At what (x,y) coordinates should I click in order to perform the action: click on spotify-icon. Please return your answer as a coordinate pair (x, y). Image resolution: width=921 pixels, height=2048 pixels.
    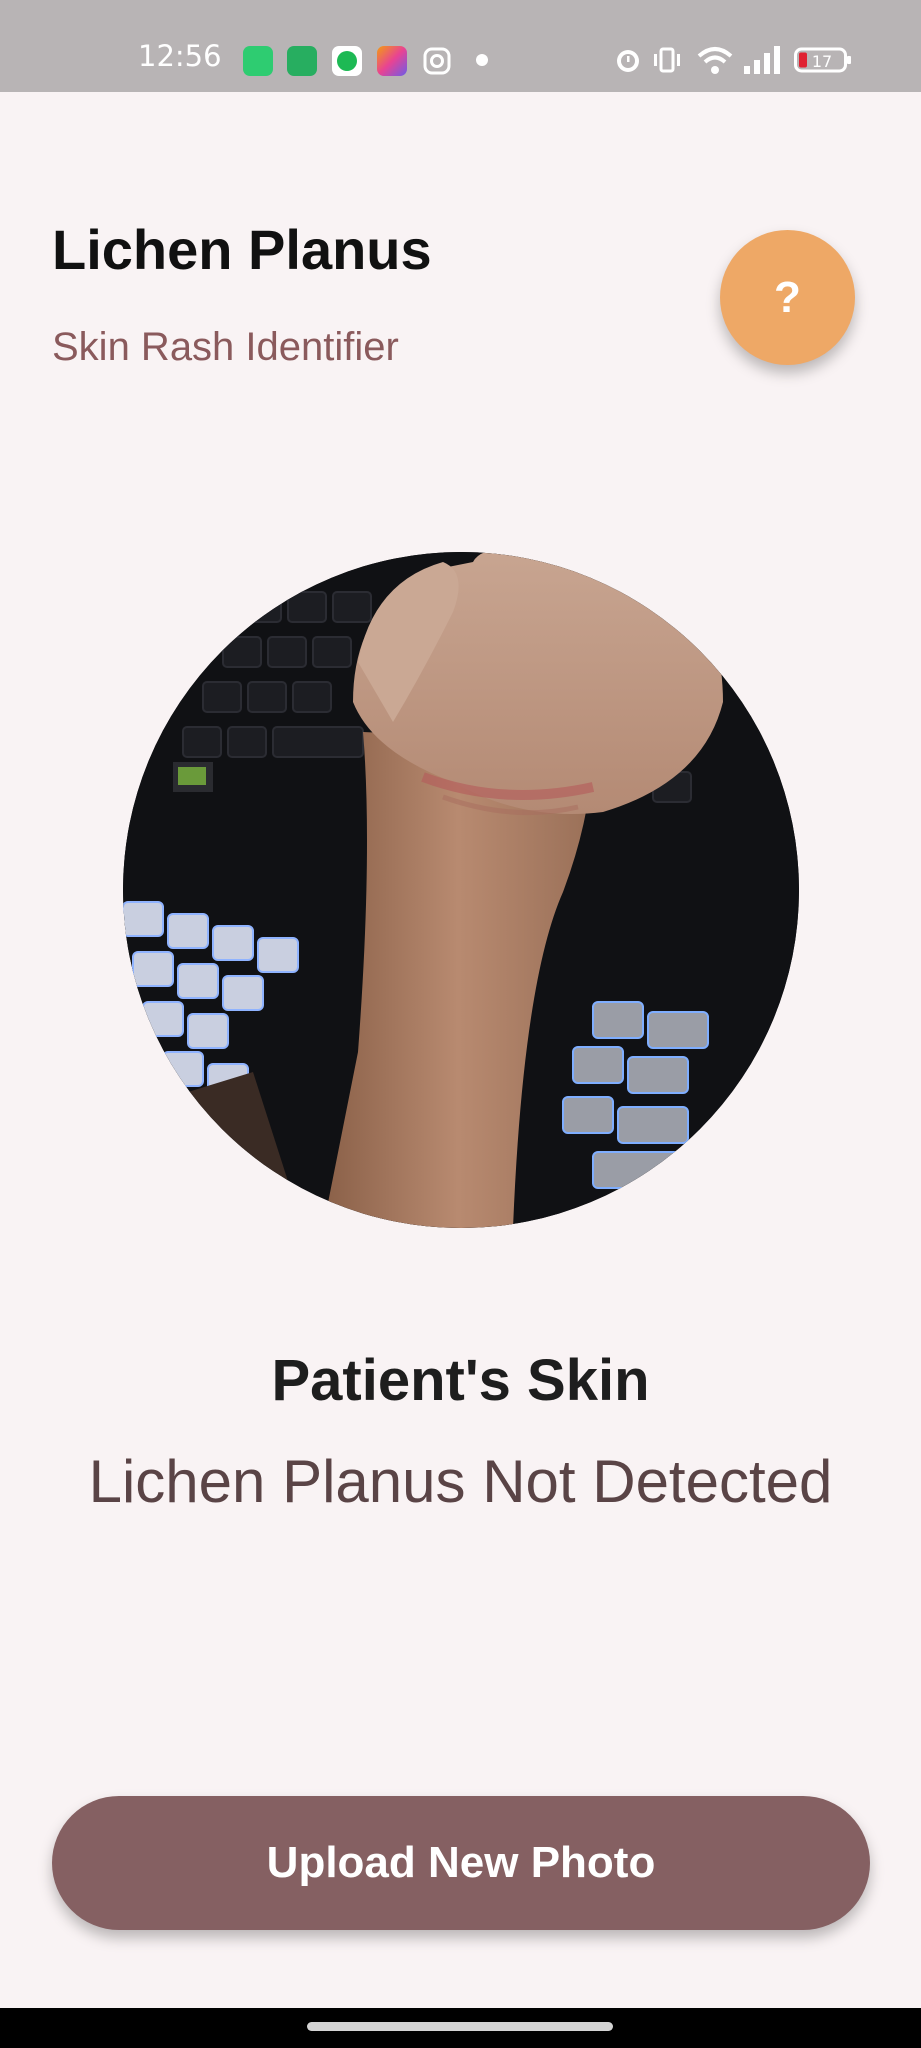
    Looking at the image, I should click on (347, 61).